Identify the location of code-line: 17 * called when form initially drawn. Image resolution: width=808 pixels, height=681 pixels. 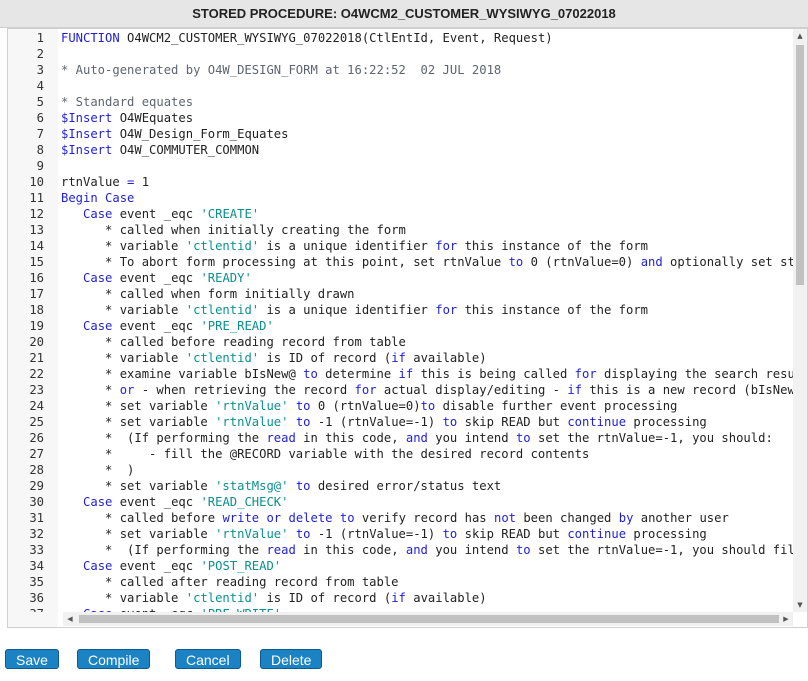
(400, 294).